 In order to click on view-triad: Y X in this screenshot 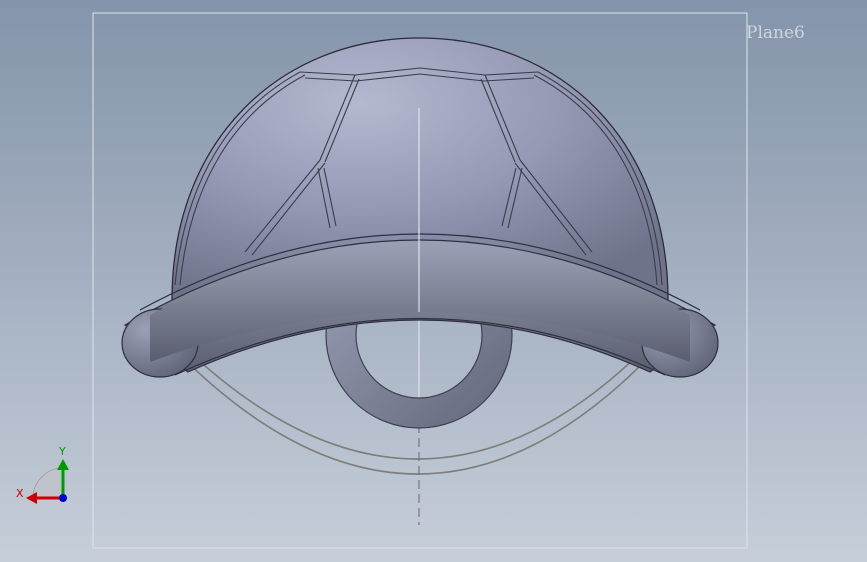, I will do `click(42, 474)`.